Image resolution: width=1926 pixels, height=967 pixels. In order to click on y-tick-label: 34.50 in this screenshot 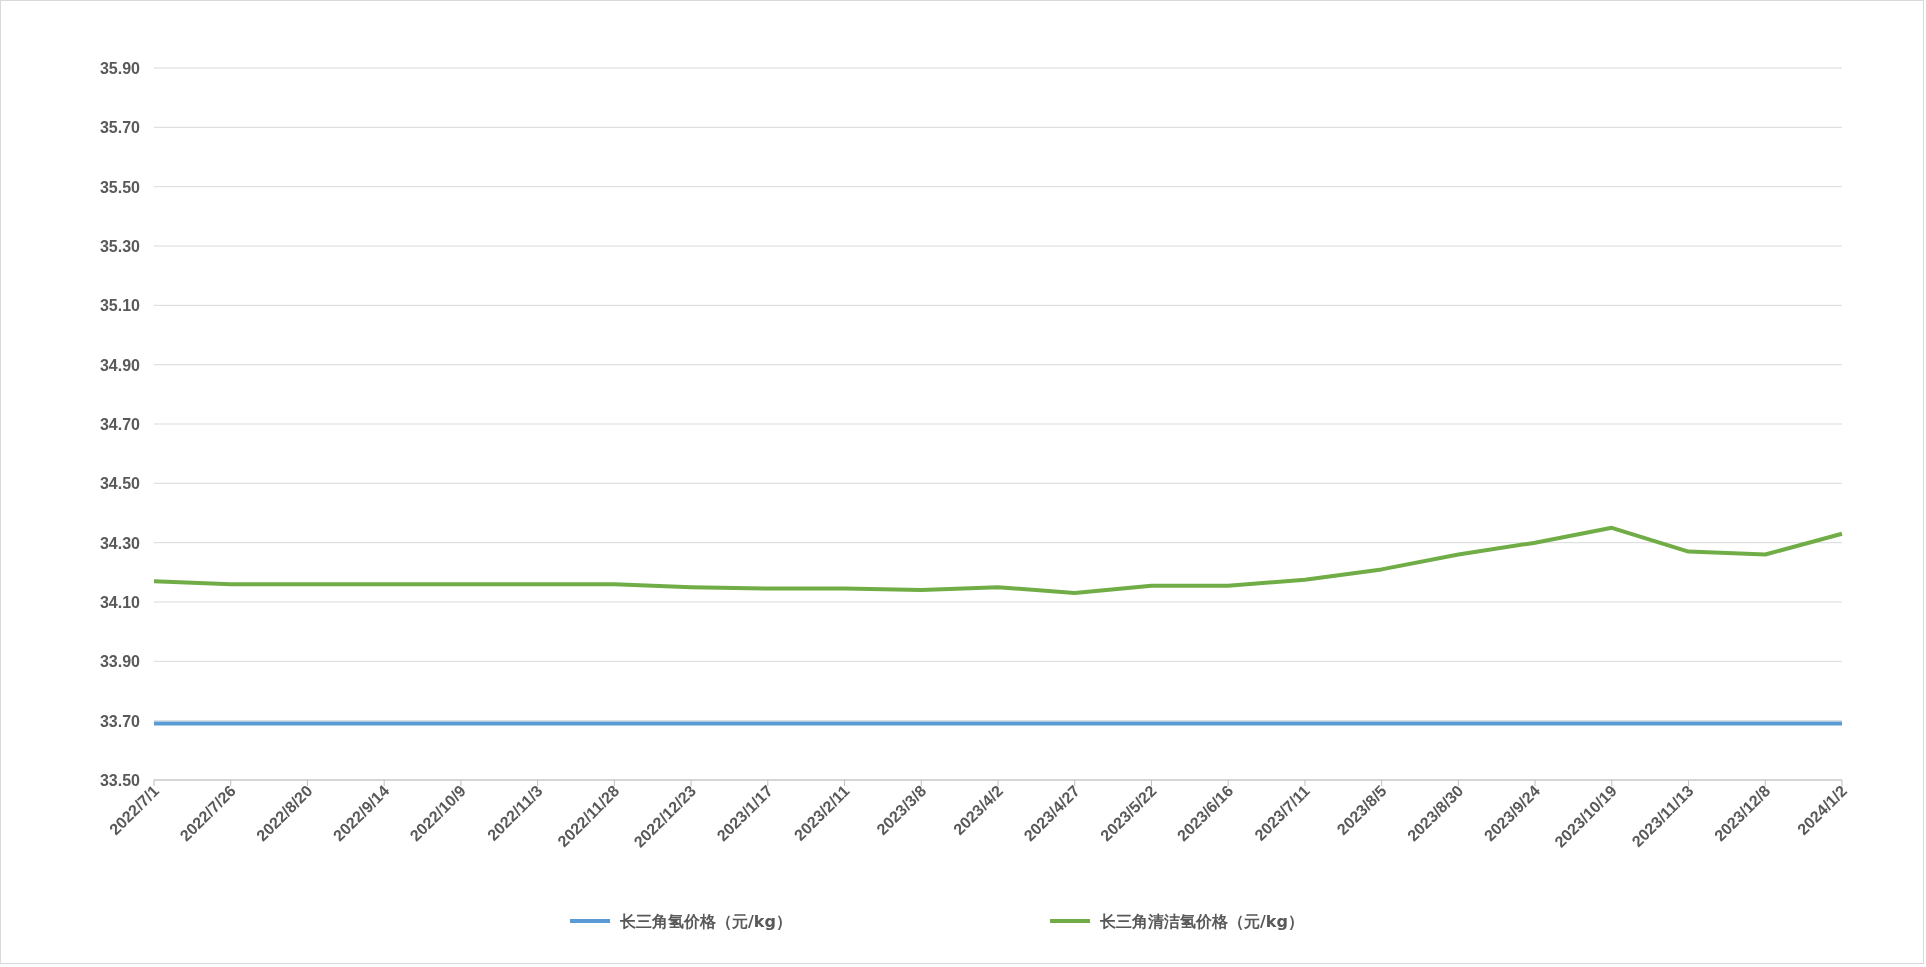, I will do `click(119, 484)`.